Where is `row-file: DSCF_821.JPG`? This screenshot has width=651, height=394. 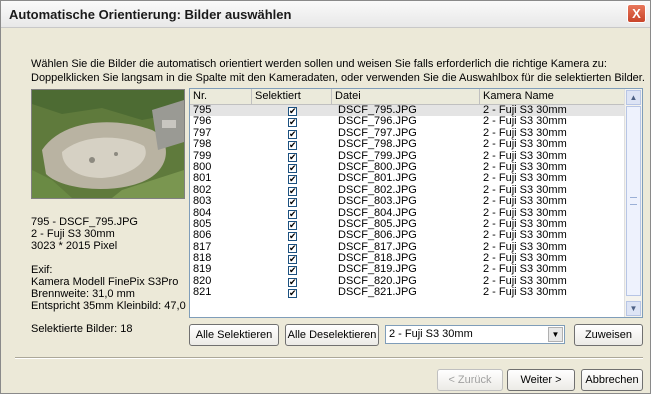 row-file: DSCF_821.JPG is located at coordinates (377, 292).